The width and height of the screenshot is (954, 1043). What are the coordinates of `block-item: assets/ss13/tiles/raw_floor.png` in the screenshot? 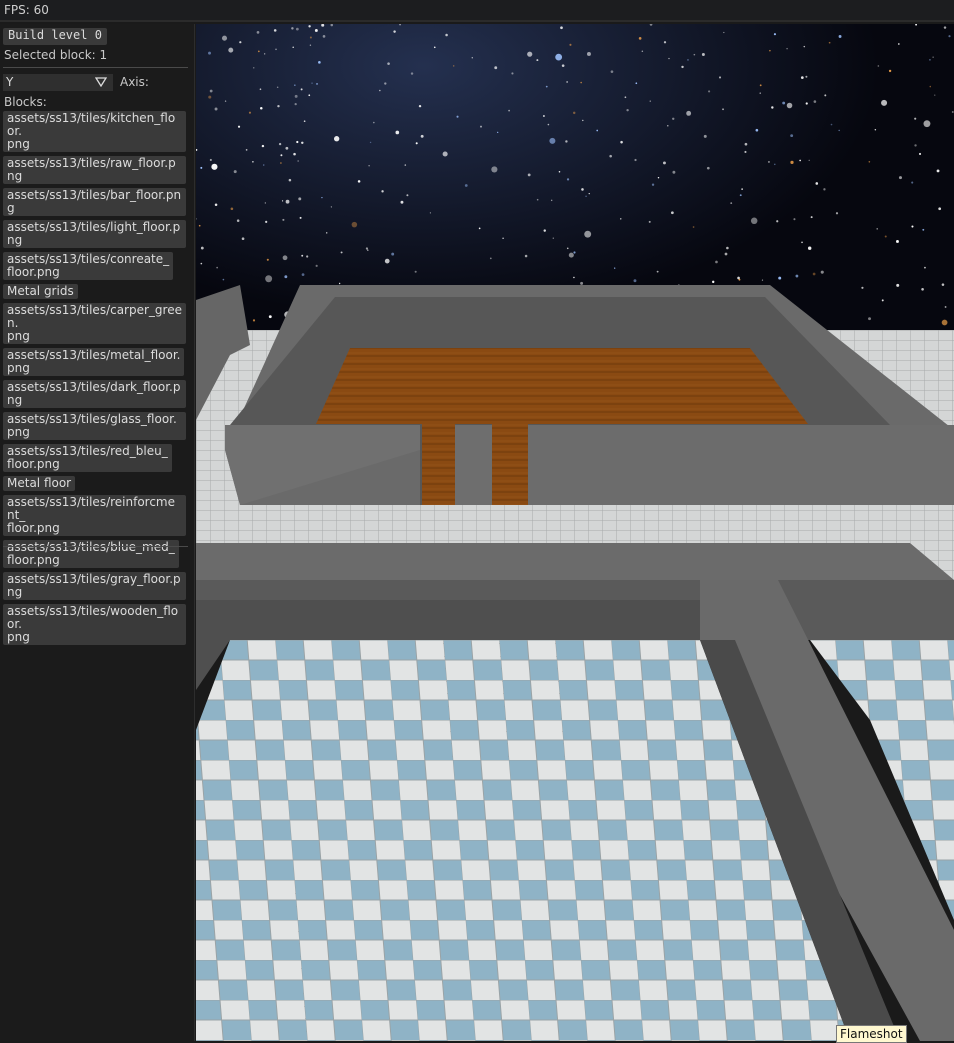 It's located at (94, 170).